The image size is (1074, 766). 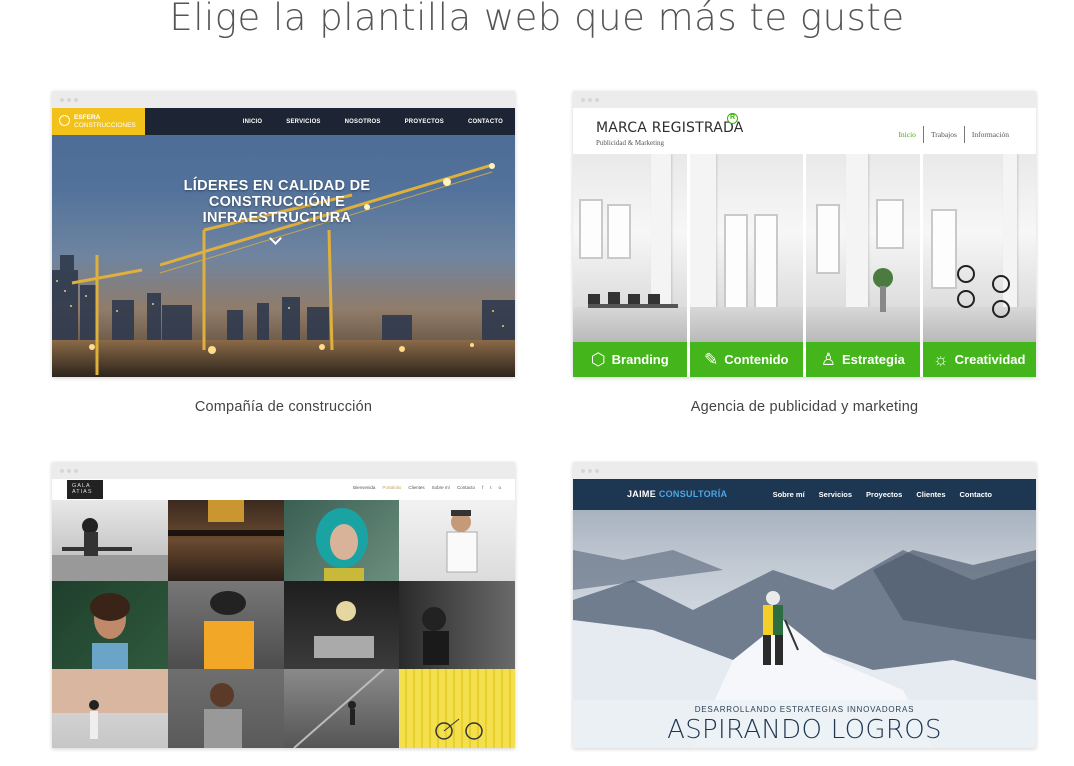 I want to click on service-estrategia: ♙ Estrategia, so click(x=863, y=359).